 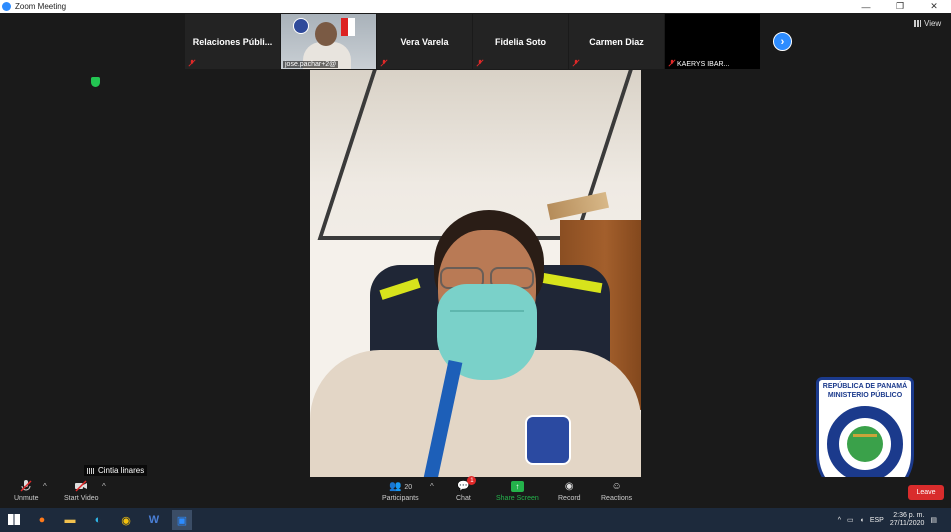 What do you see at coordinates (865, 386) in the screenshot?
I see `seal-line-1: REPÚBLICA DE PANAMÁ` at bounding box center [865, 386].